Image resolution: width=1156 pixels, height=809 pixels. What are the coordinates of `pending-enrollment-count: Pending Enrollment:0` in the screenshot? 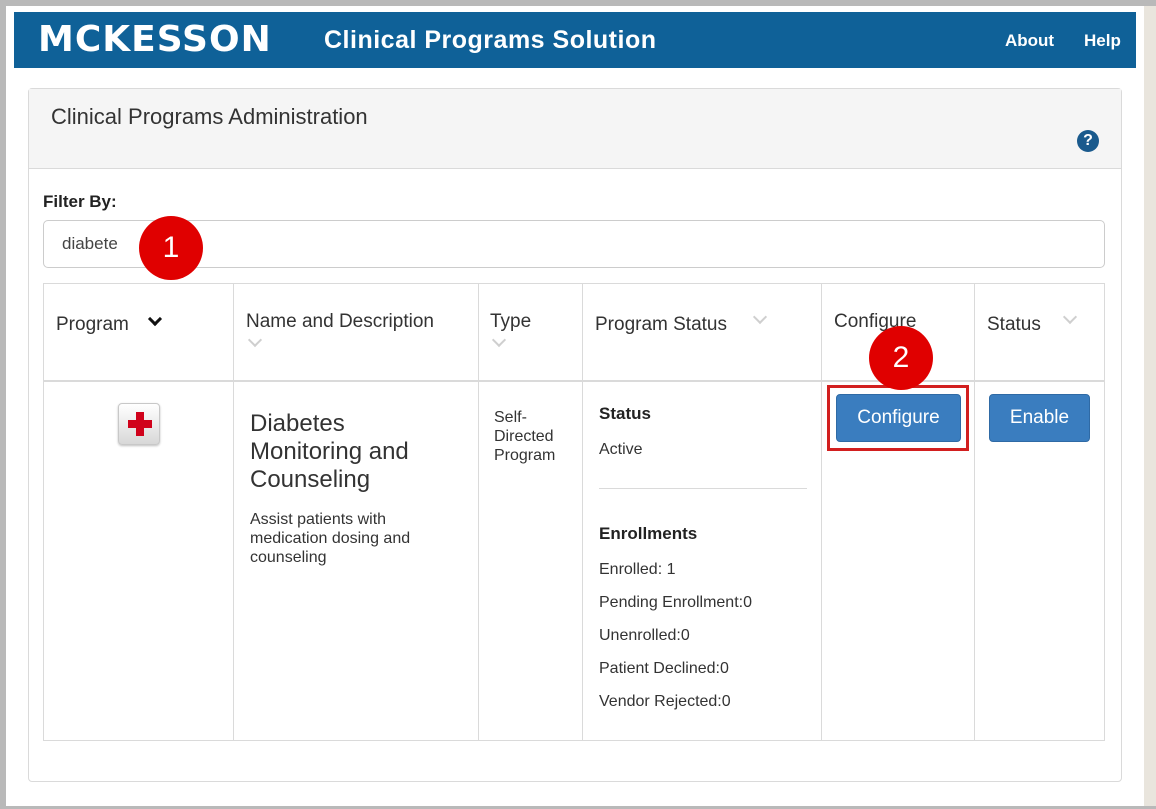 It's located at (675, 602).